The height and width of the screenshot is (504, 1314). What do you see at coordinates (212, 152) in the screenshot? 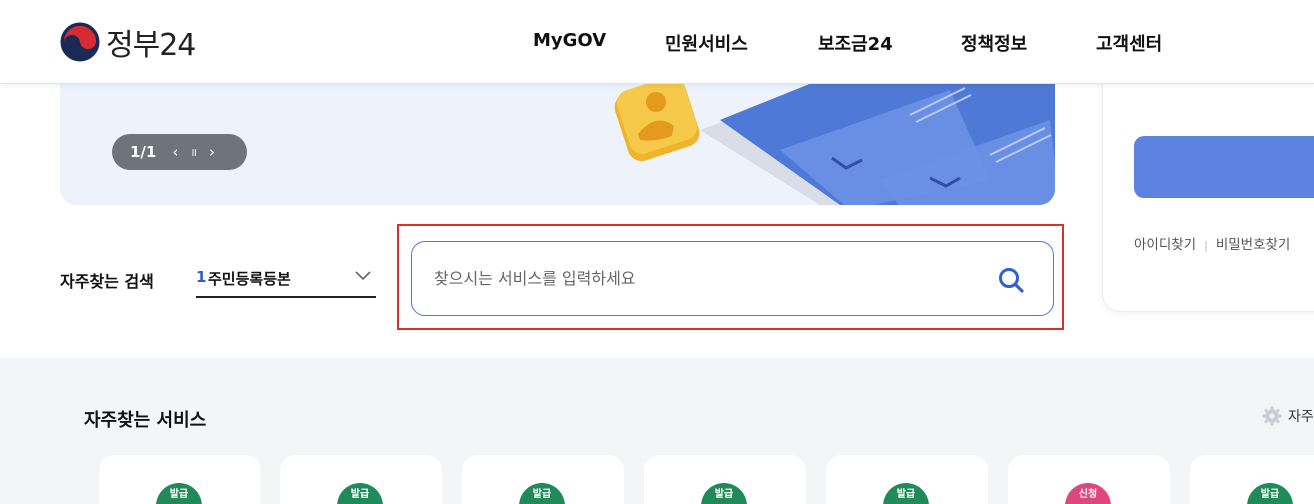
I see `banner-next-button: ›` at bounding box center [212, 152].